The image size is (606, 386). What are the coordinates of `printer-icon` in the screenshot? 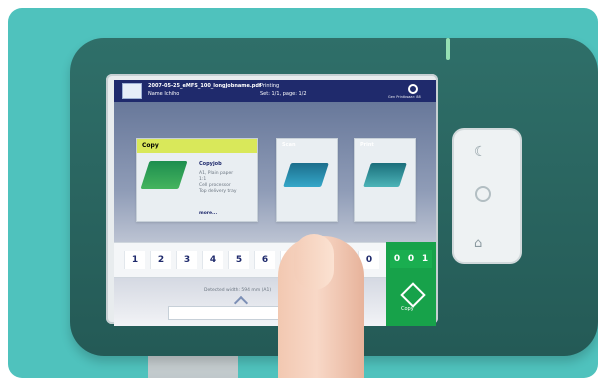 It's located at (385, 175).